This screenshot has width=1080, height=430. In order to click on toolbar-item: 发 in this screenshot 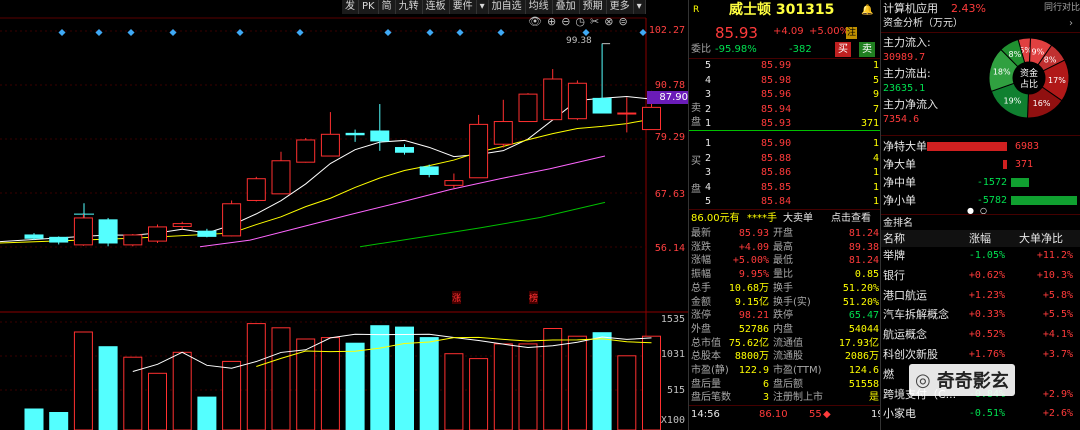, I will do `click(350, 7)`.